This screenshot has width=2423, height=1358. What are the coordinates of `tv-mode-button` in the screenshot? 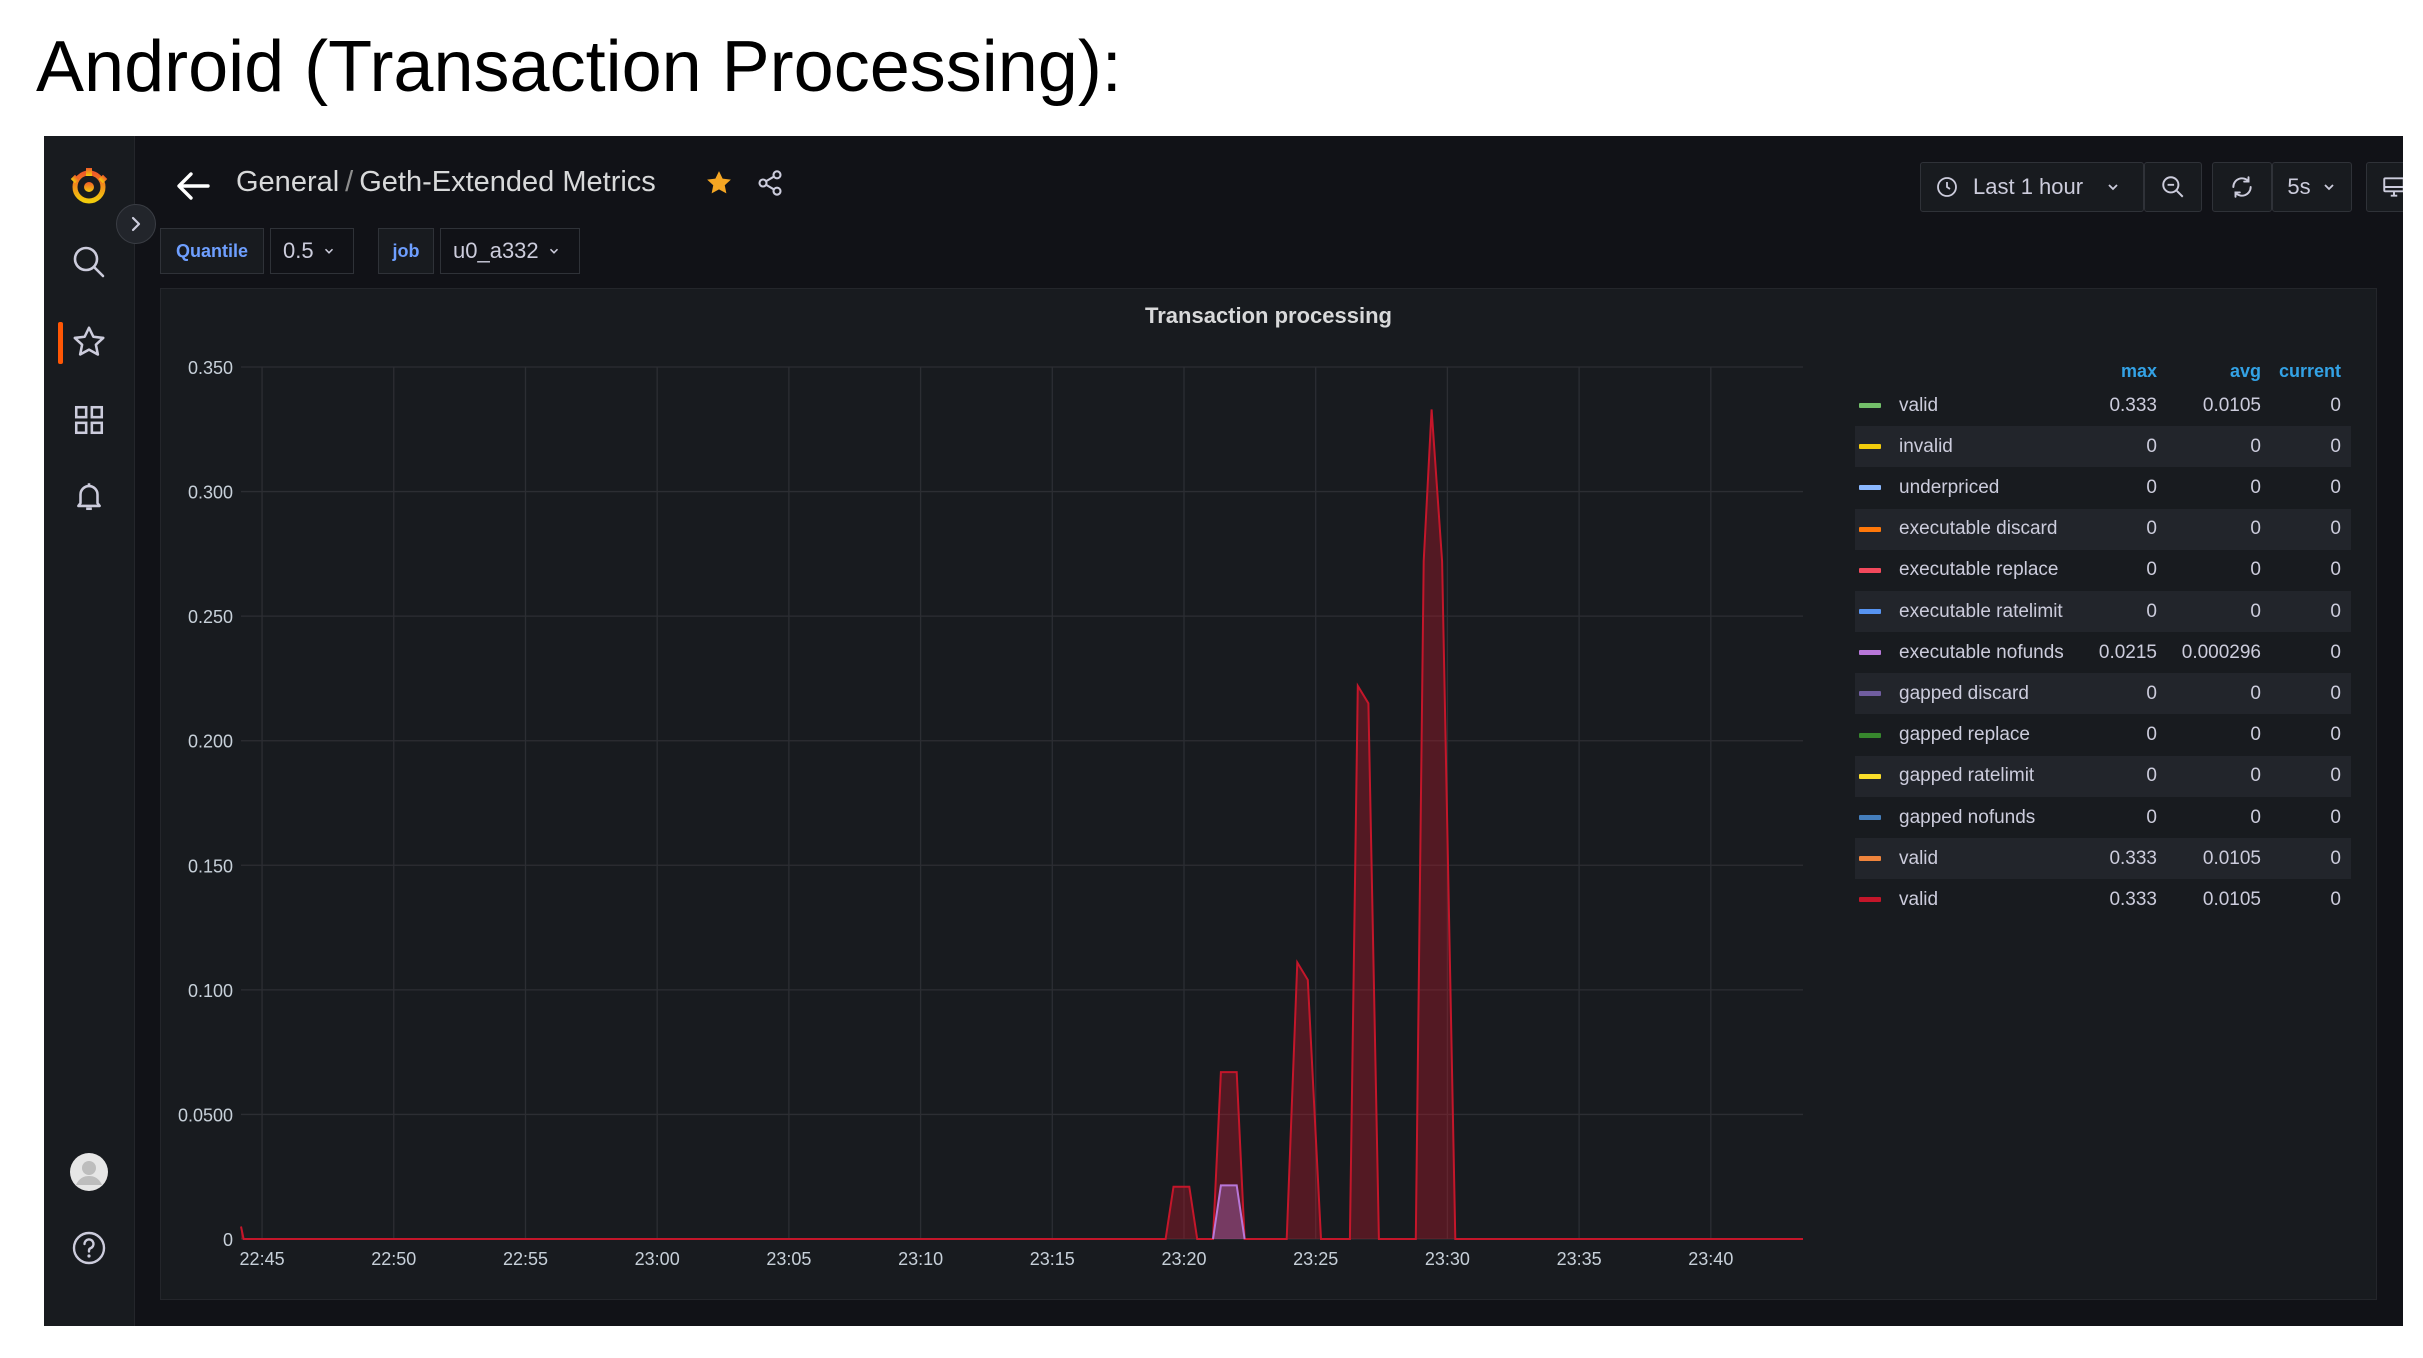 It's located at (2384, 187).